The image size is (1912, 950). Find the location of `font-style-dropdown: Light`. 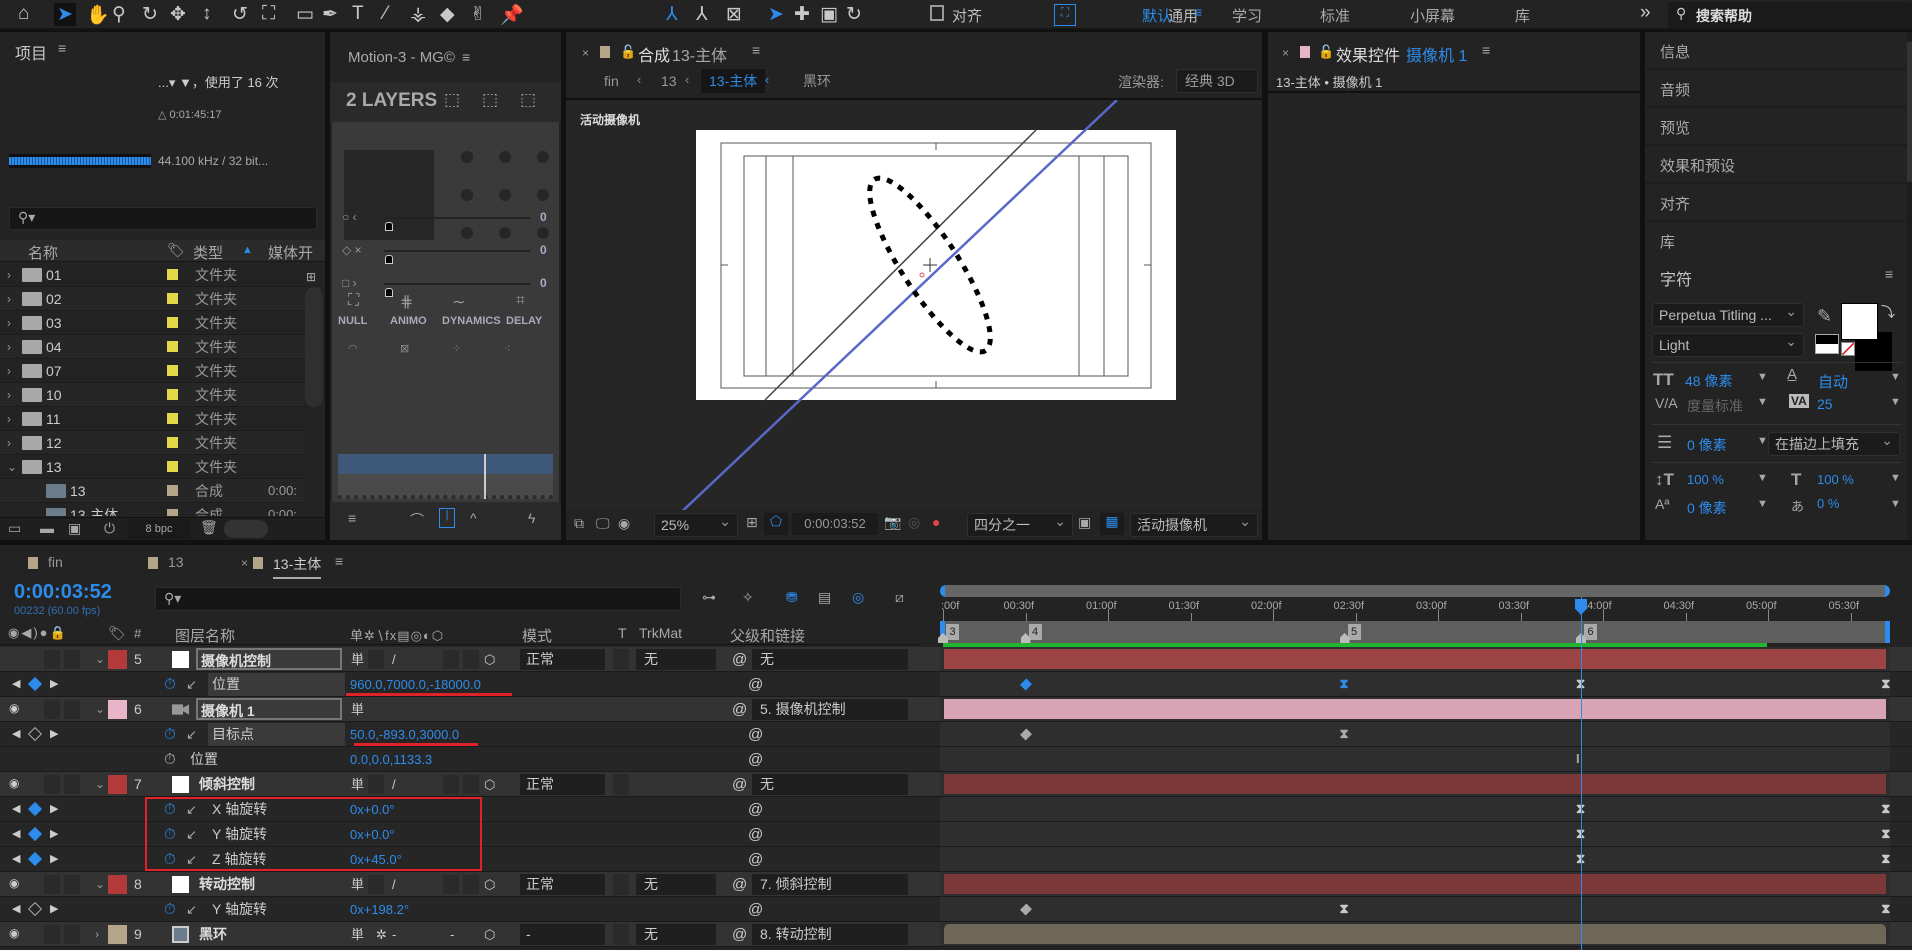

font-style-dropdown: Light is located at coordinates (1728, 345).